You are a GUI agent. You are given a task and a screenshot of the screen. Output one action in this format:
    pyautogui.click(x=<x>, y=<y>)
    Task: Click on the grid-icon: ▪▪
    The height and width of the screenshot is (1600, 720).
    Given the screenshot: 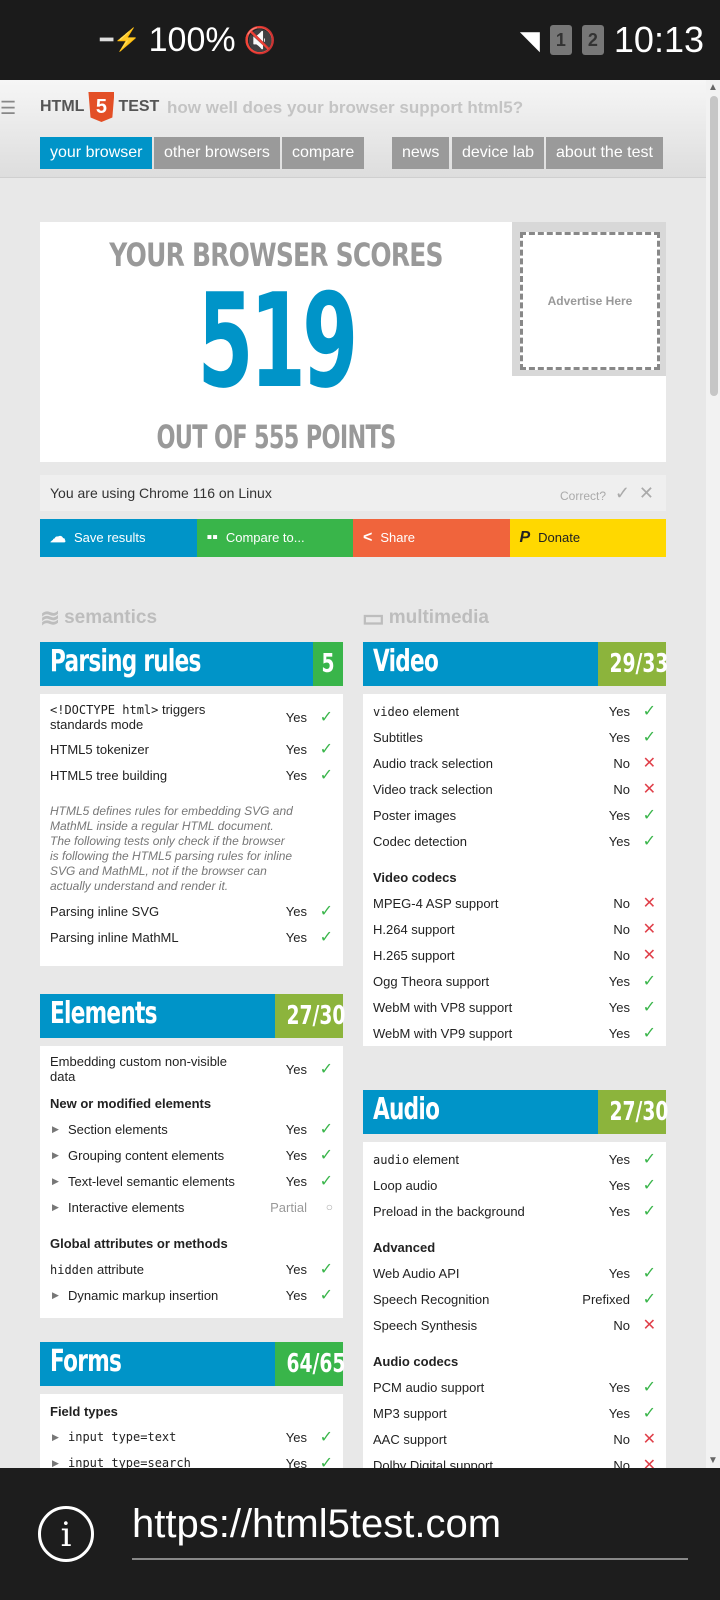 What is the action you would take?
    pyautogui.click(x=212, y=537)
    